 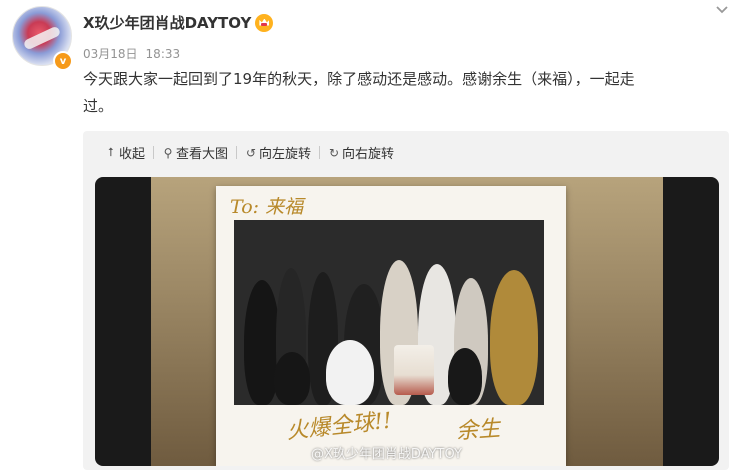 I want to click on view-large-label: 查看大图, so click(x=202, y=154).